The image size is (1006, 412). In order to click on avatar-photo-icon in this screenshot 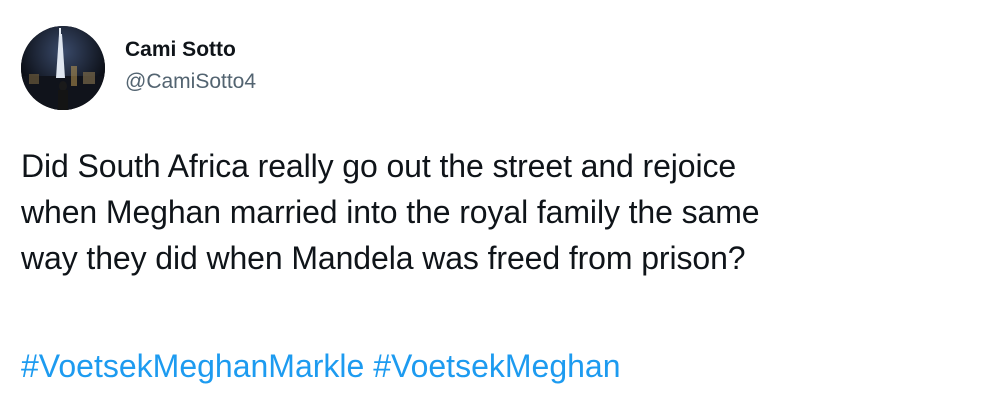, I will do `click(63, 68)`.